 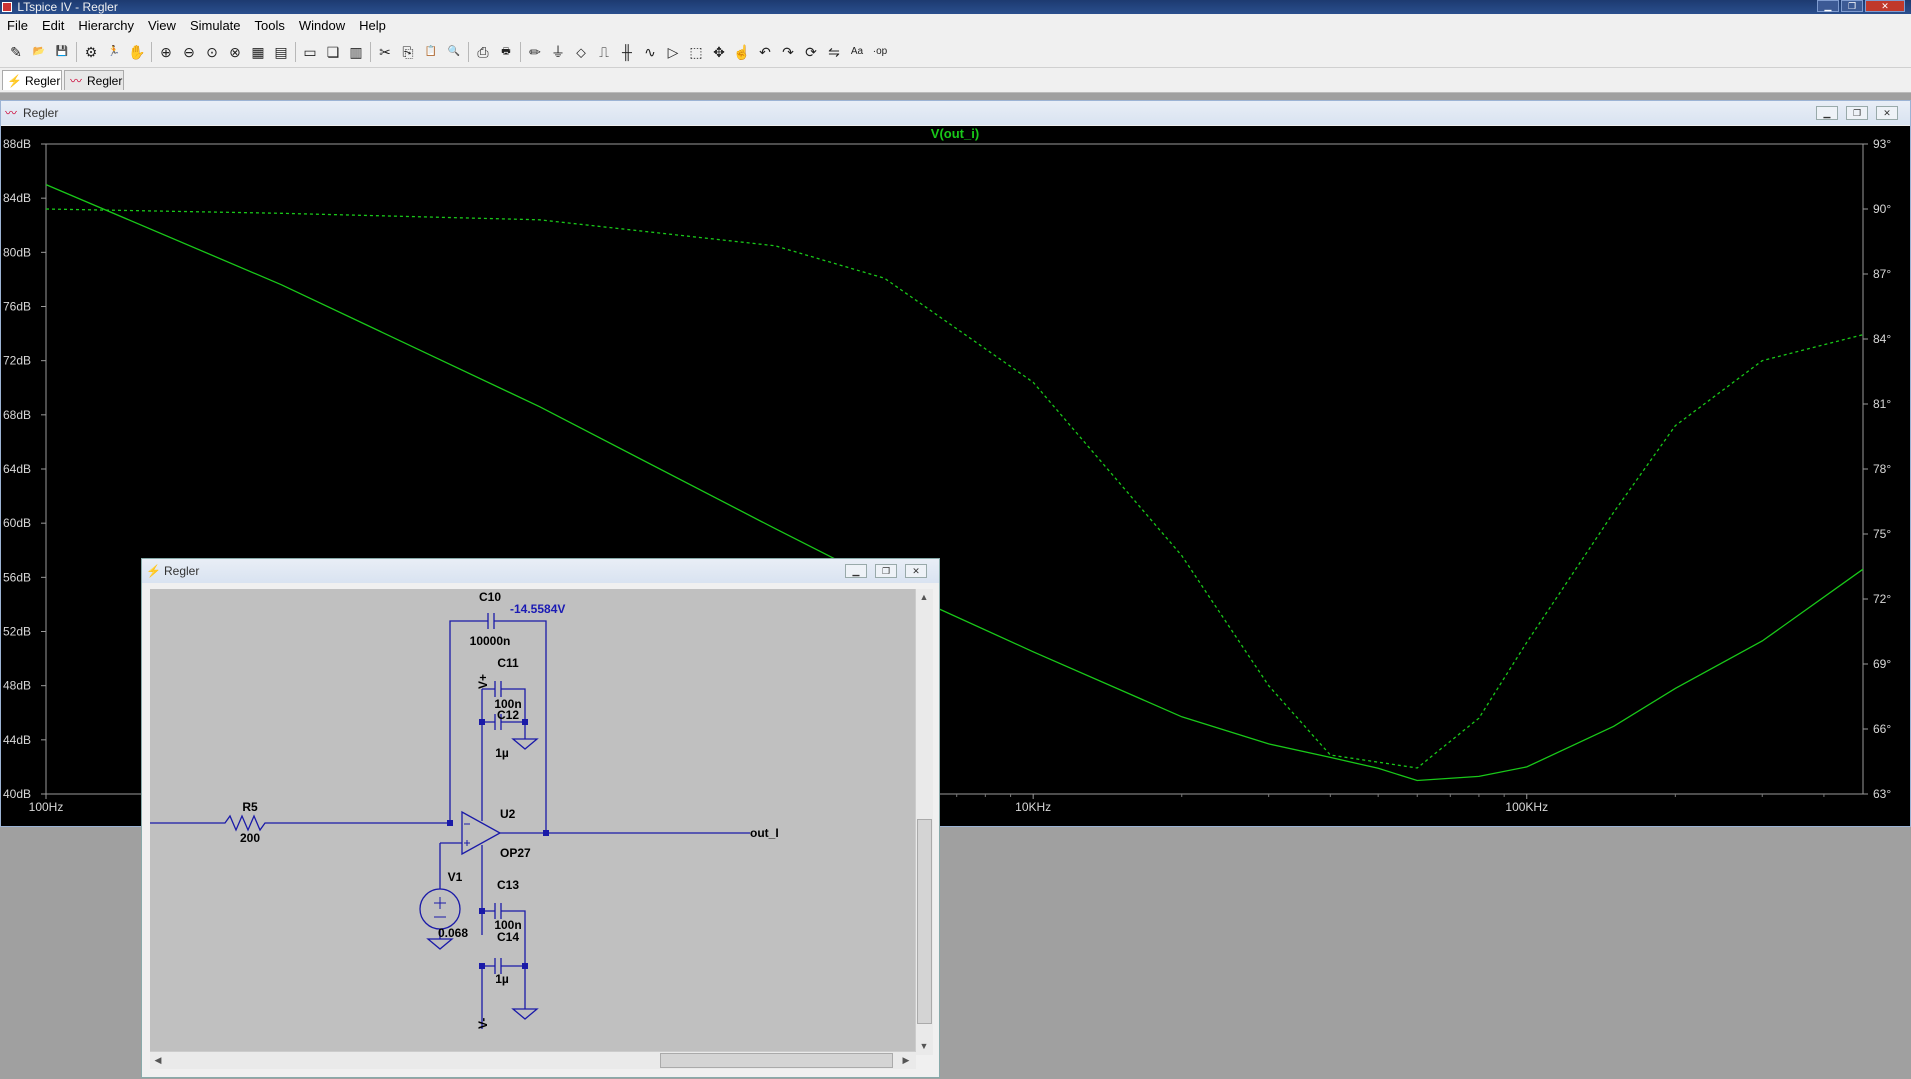 What do you see at coordinates (431, 52) in the screenshot?
I see `paste-icon: 📋` at bounding box center [431, 52].